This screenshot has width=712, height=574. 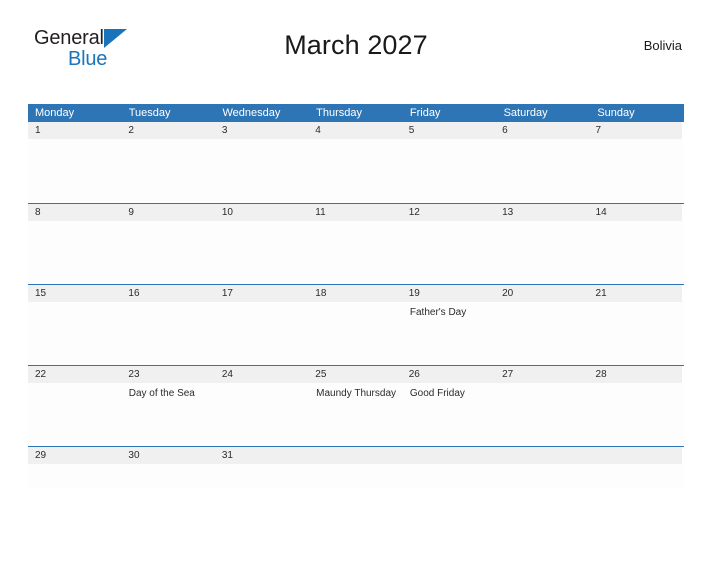 I want to click on weekday-header-monday: Monday, so click(x=55, y=113).